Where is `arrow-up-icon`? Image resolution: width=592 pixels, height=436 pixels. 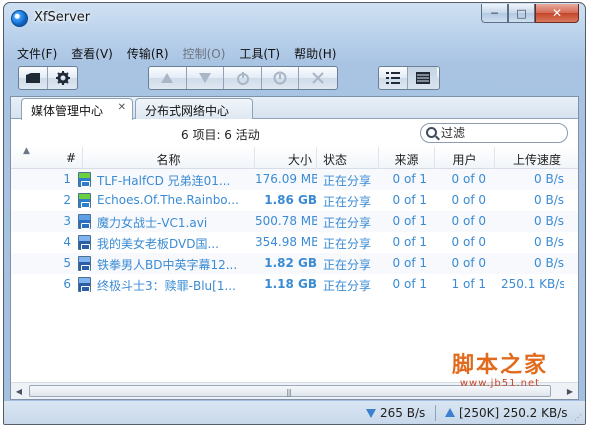 arrow-up-icon is located at coordinates (167, 78).